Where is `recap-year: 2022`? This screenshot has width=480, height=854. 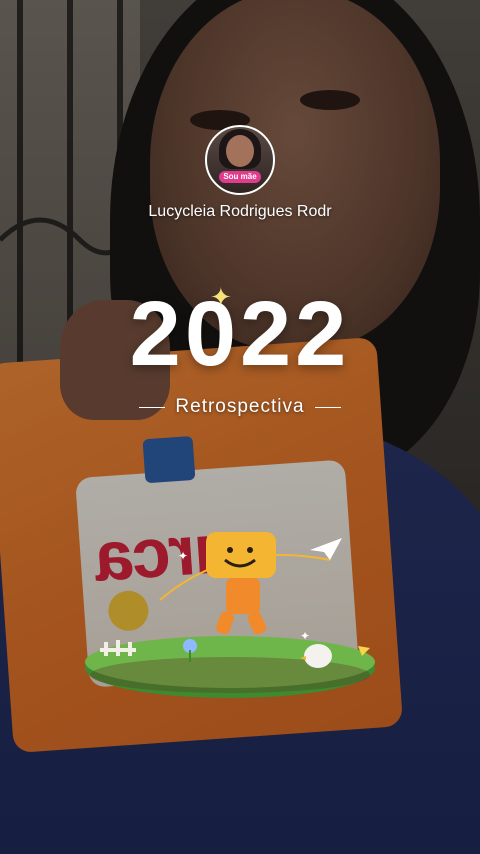 recap-year: 2022 is located at coordinates (240, 334).